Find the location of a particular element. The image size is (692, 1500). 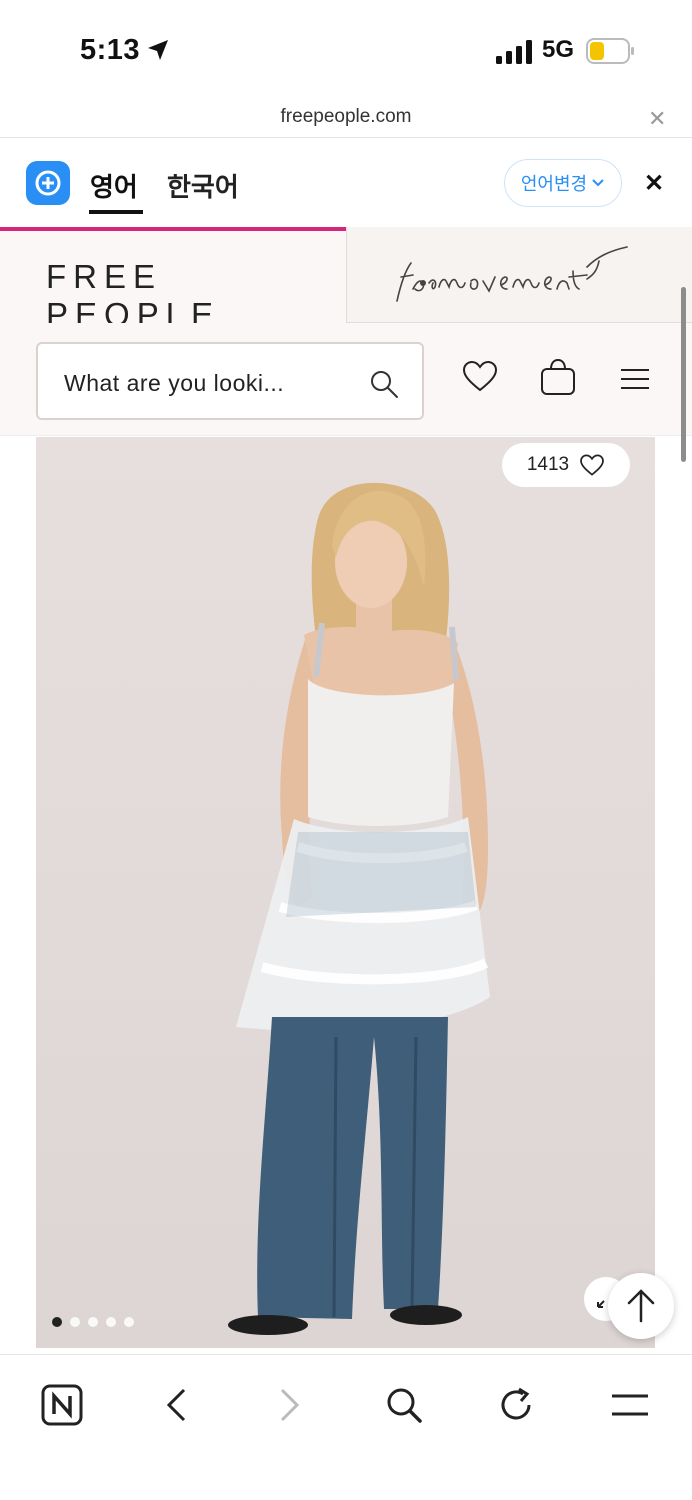

home-n-button is located at coordinates (62, 1405).